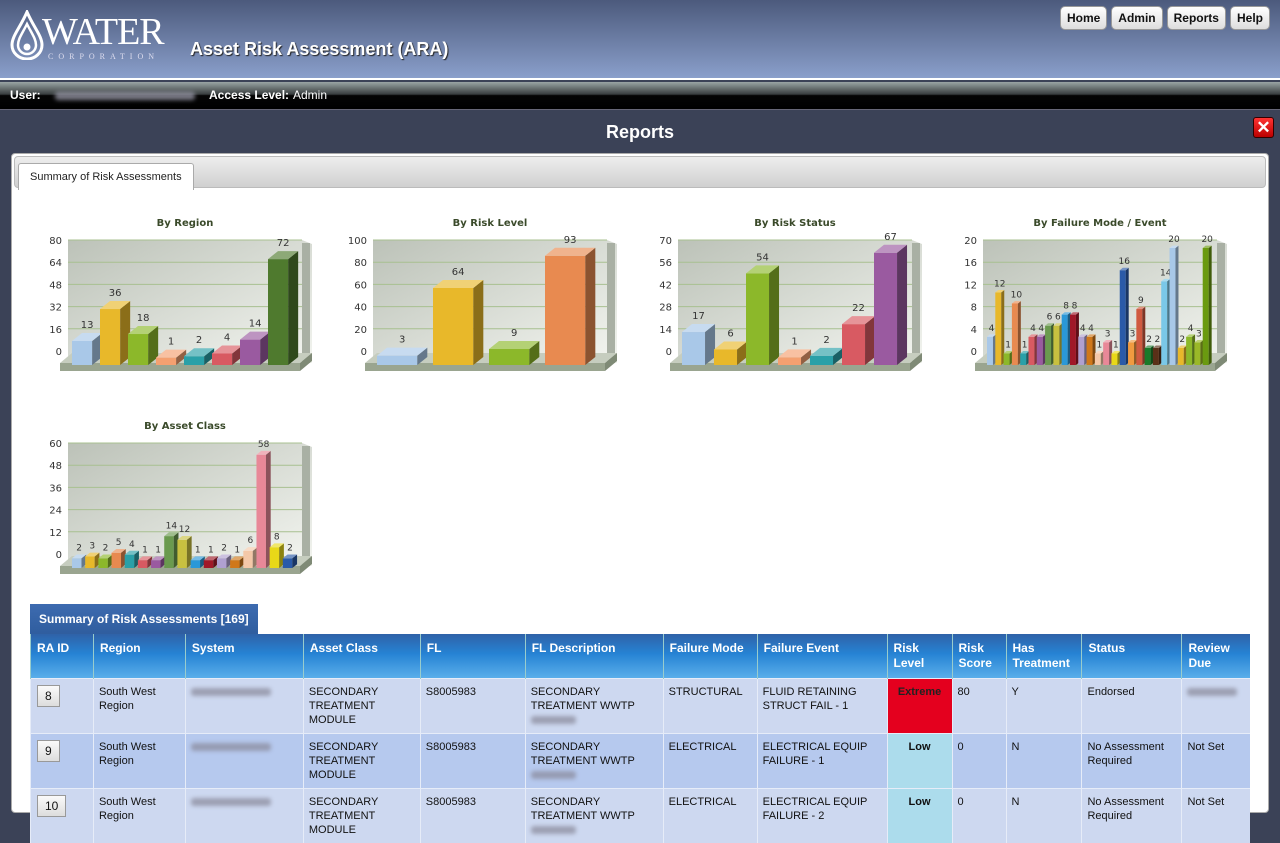  I want to click on admin-button: Admin, so click(1136, 18).